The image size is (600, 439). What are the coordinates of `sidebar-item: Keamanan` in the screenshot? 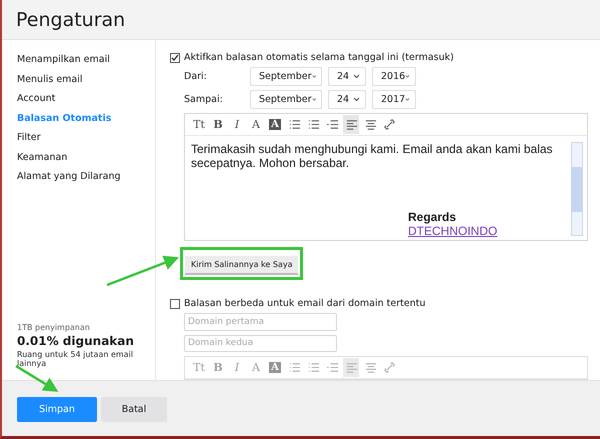 It's located at (86, 157).